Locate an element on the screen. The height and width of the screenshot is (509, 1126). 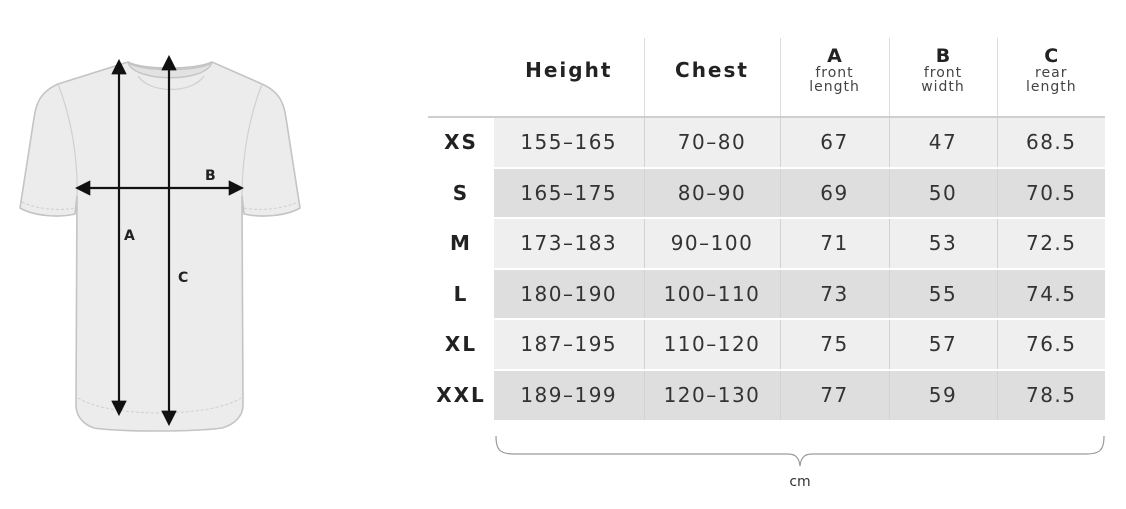
a-cell: 67 is located at coordinates (834, 142).